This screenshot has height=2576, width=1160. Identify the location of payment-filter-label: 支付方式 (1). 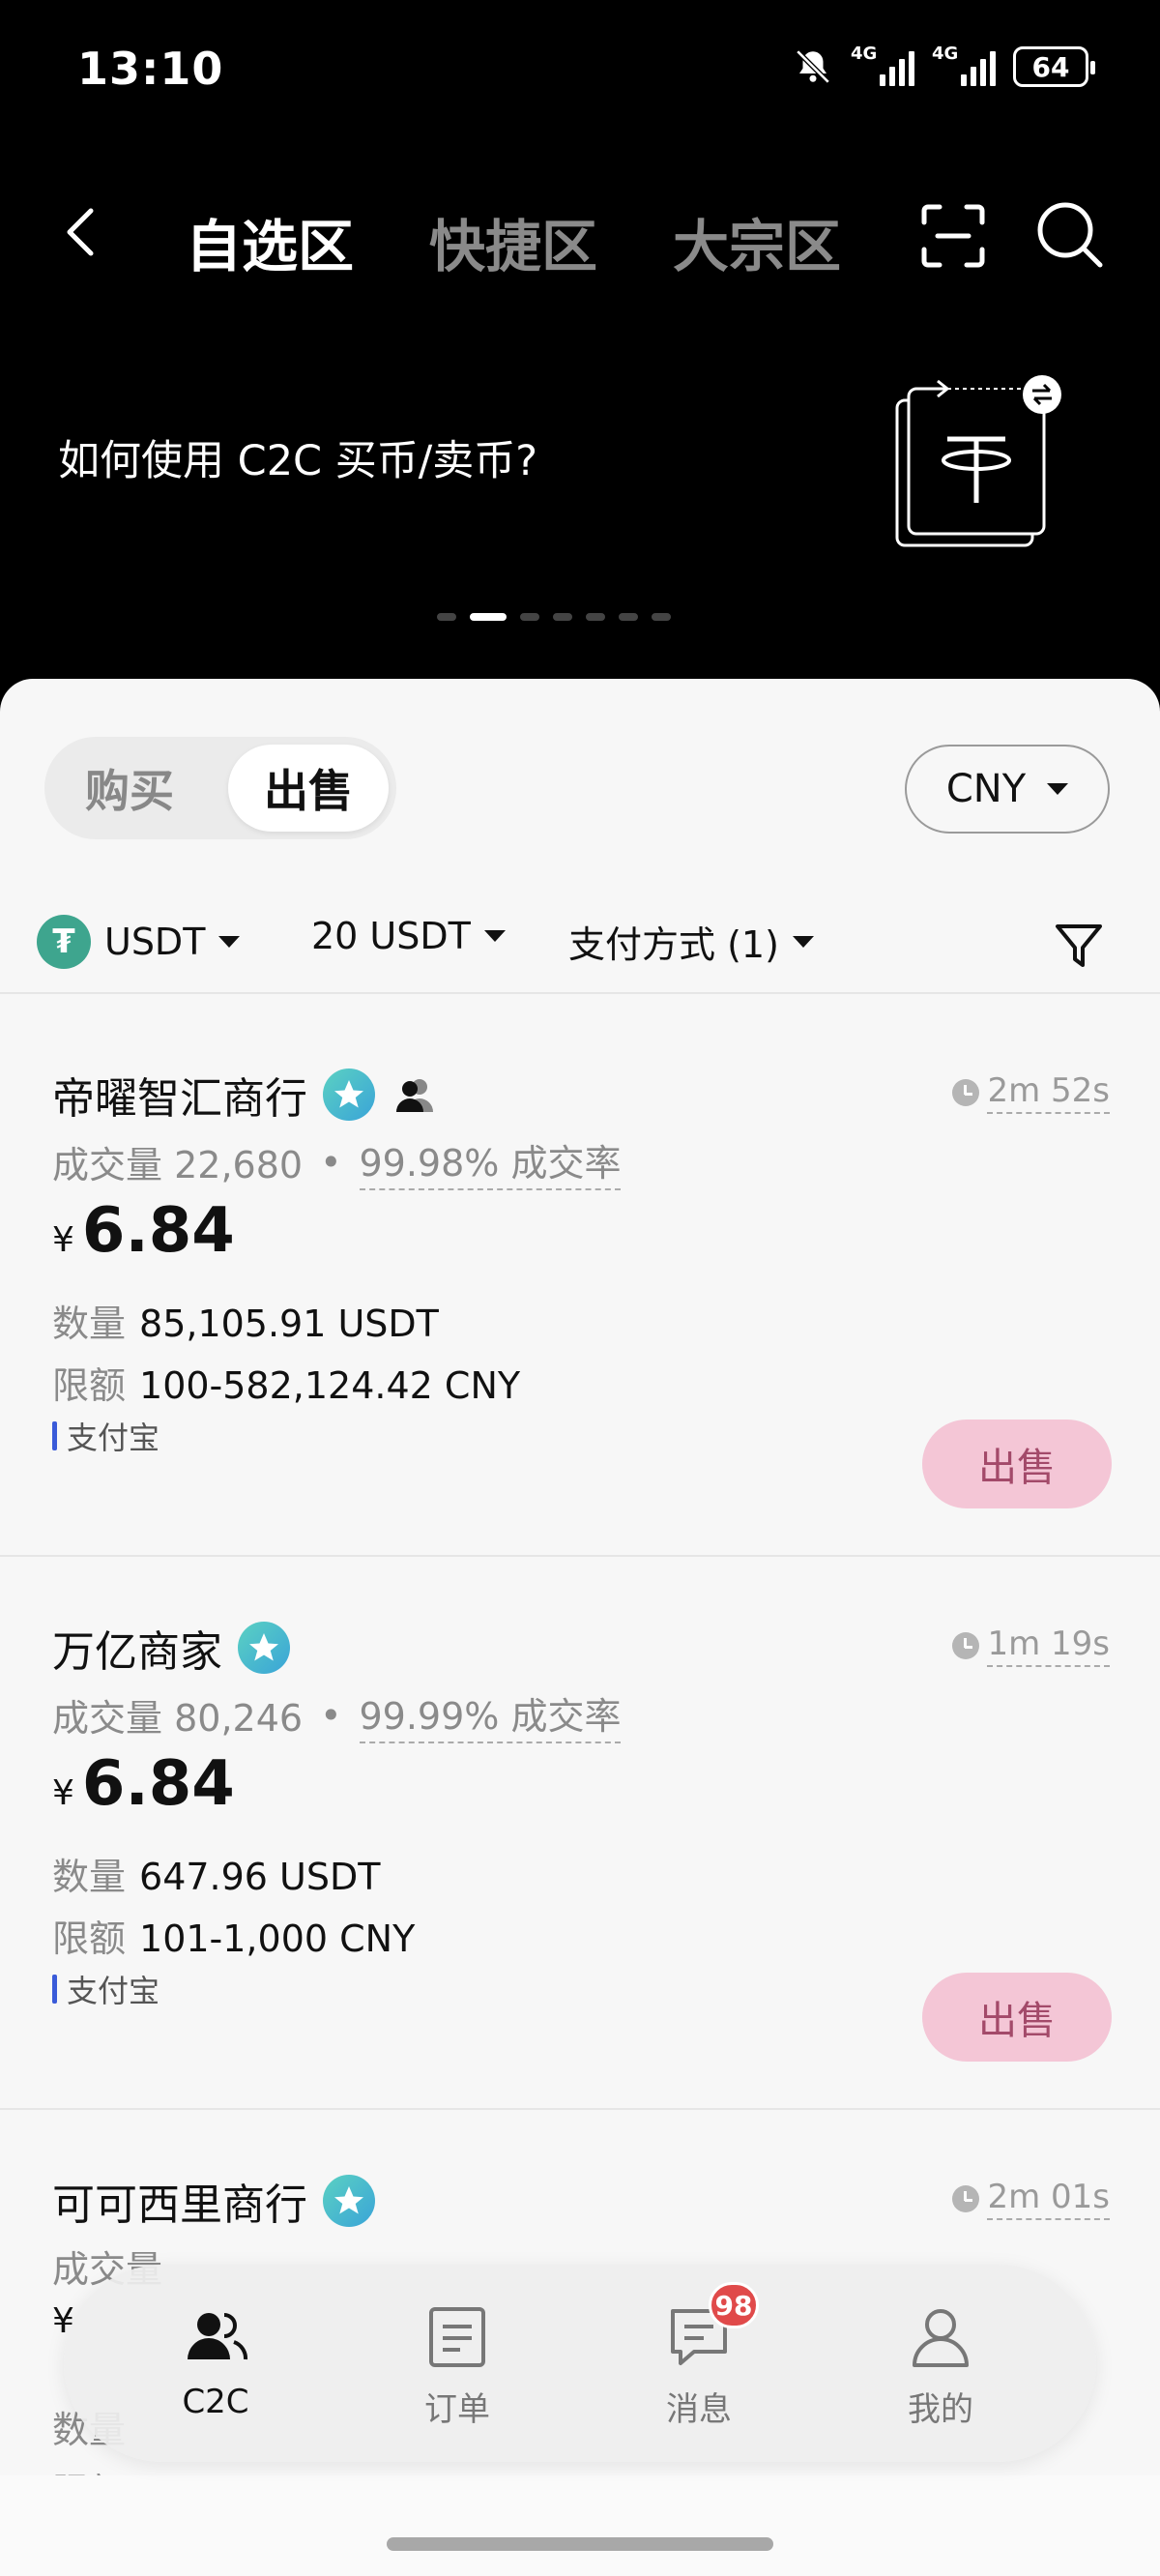
(673, 944).